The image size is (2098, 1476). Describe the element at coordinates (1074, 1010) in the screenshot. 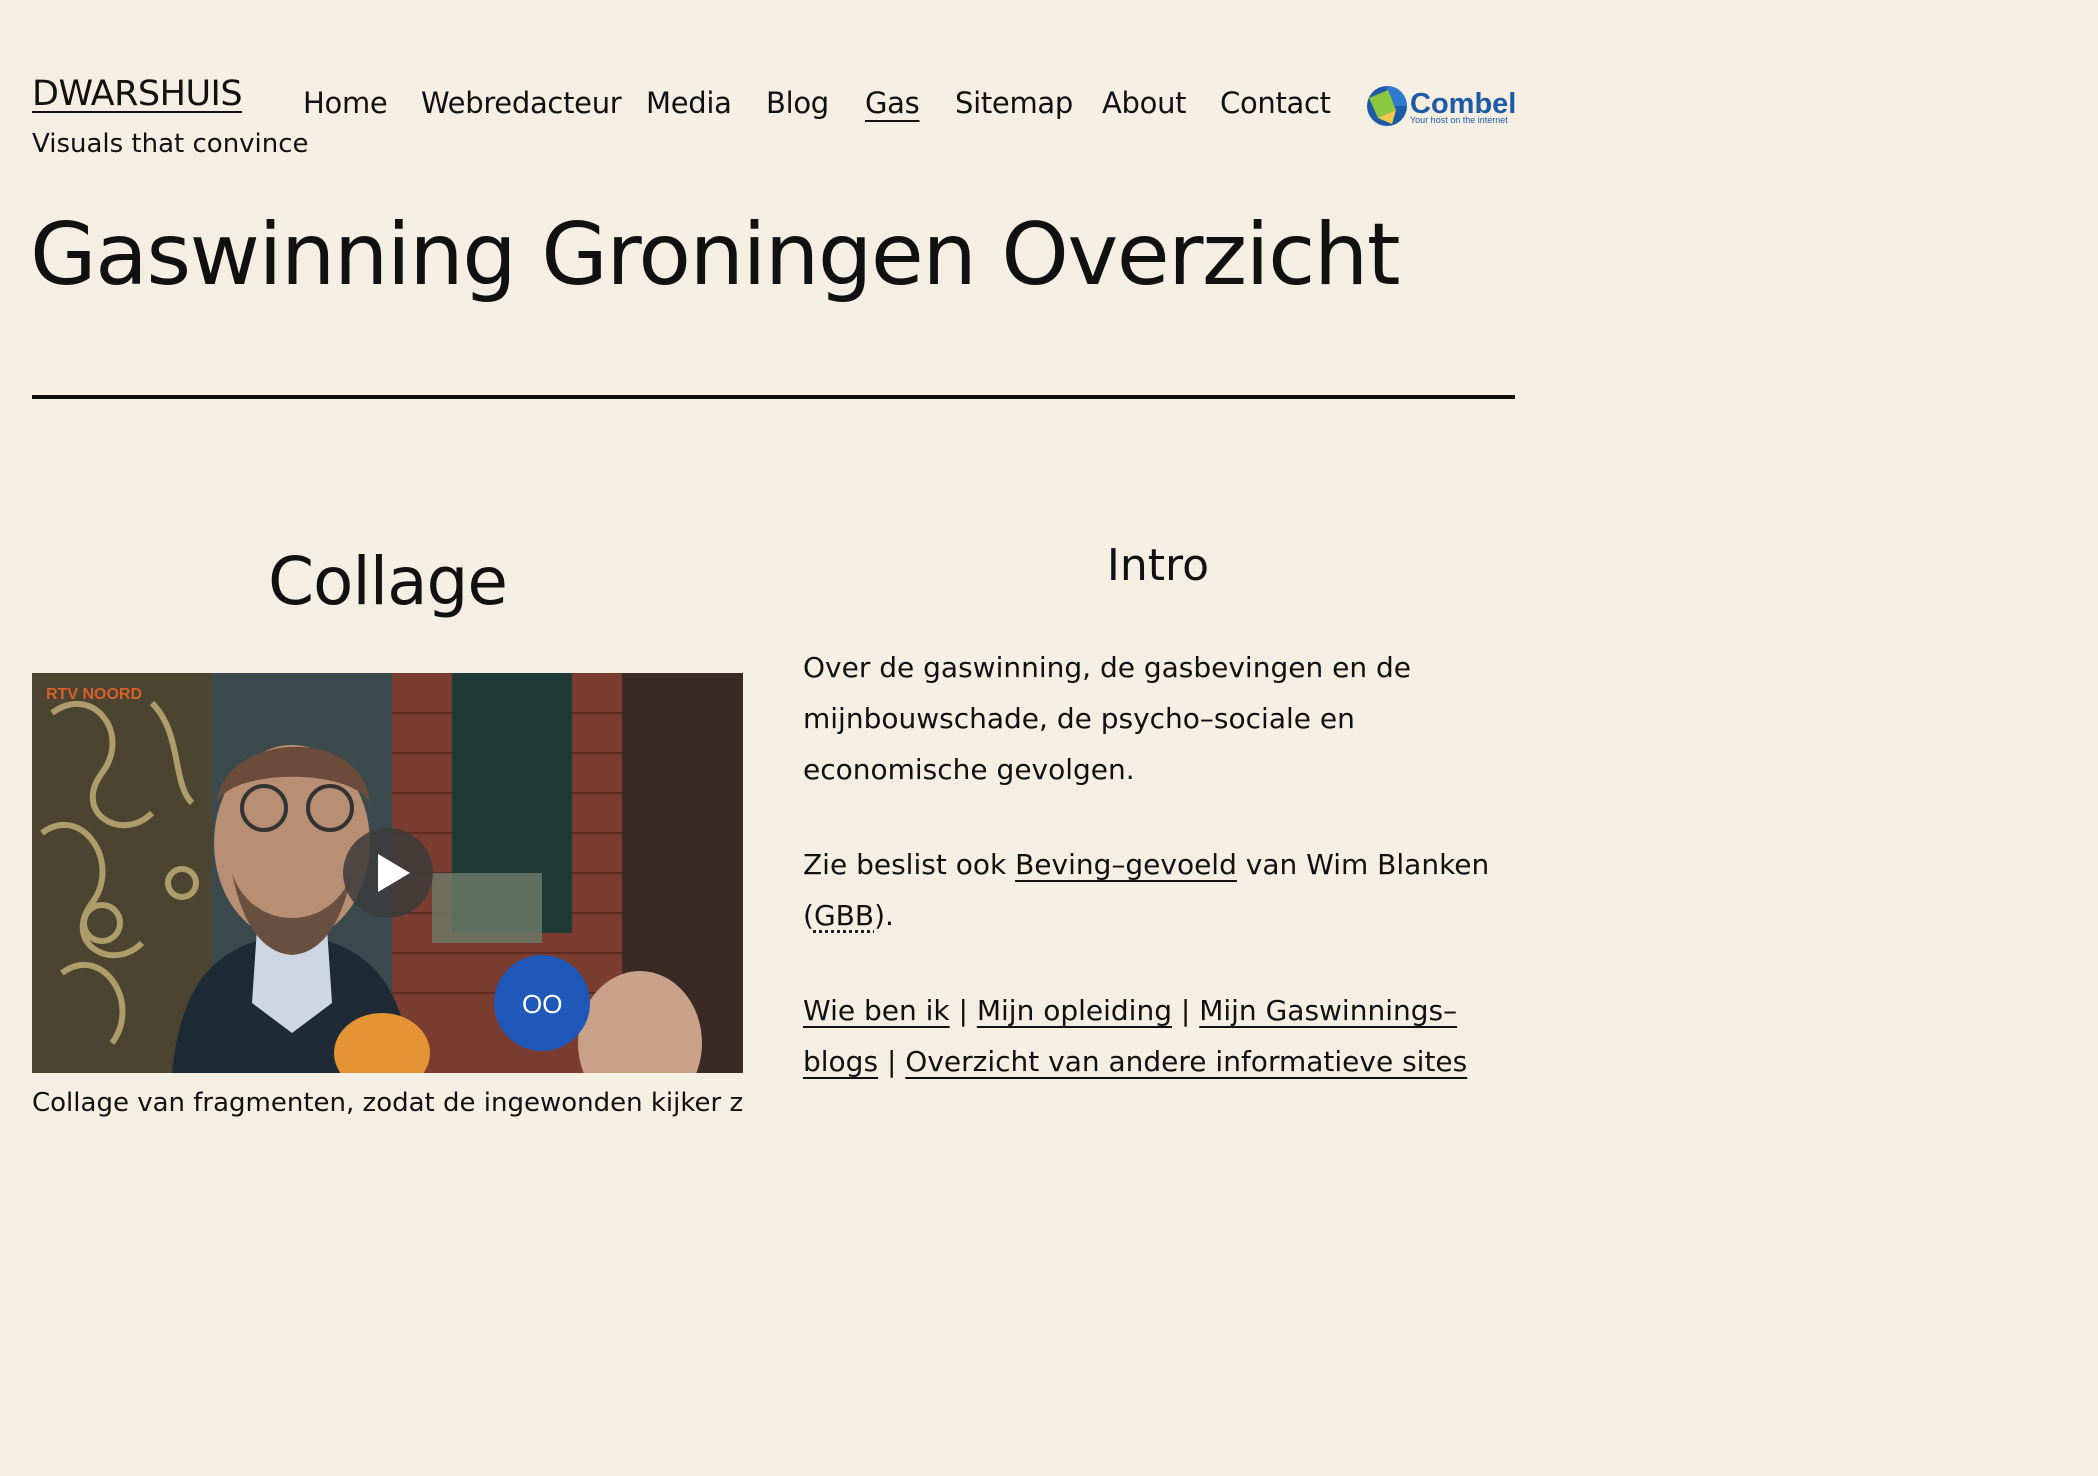

I see `mijn-opleiding-link: Mijn opleiding` at that location.